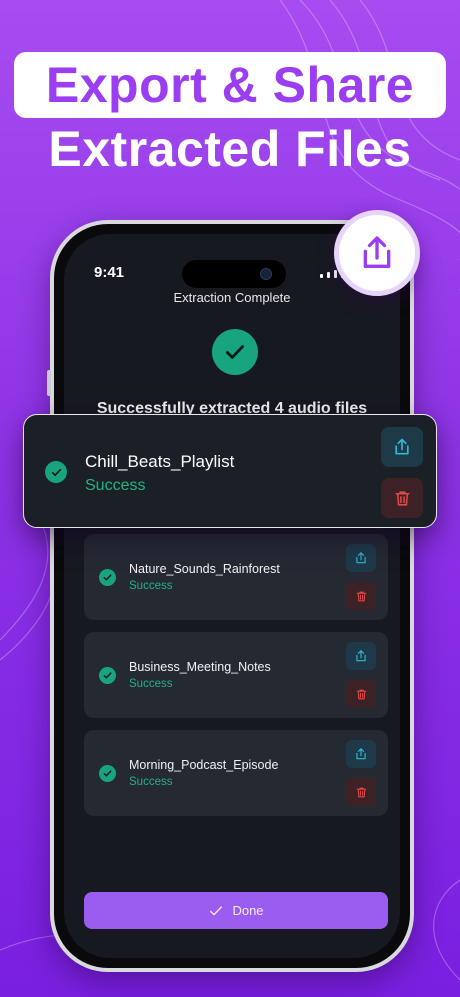 The image size is (460, 997). I want to click on list-item: Morning_Podcast_Episode Success, so click(236, 773).